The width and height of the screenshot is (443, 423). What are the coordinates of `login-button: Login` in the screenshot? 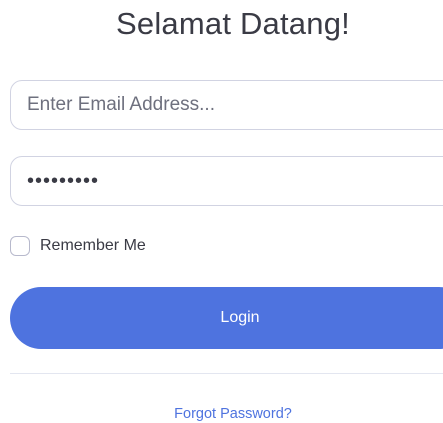 It's located at (226, 318).